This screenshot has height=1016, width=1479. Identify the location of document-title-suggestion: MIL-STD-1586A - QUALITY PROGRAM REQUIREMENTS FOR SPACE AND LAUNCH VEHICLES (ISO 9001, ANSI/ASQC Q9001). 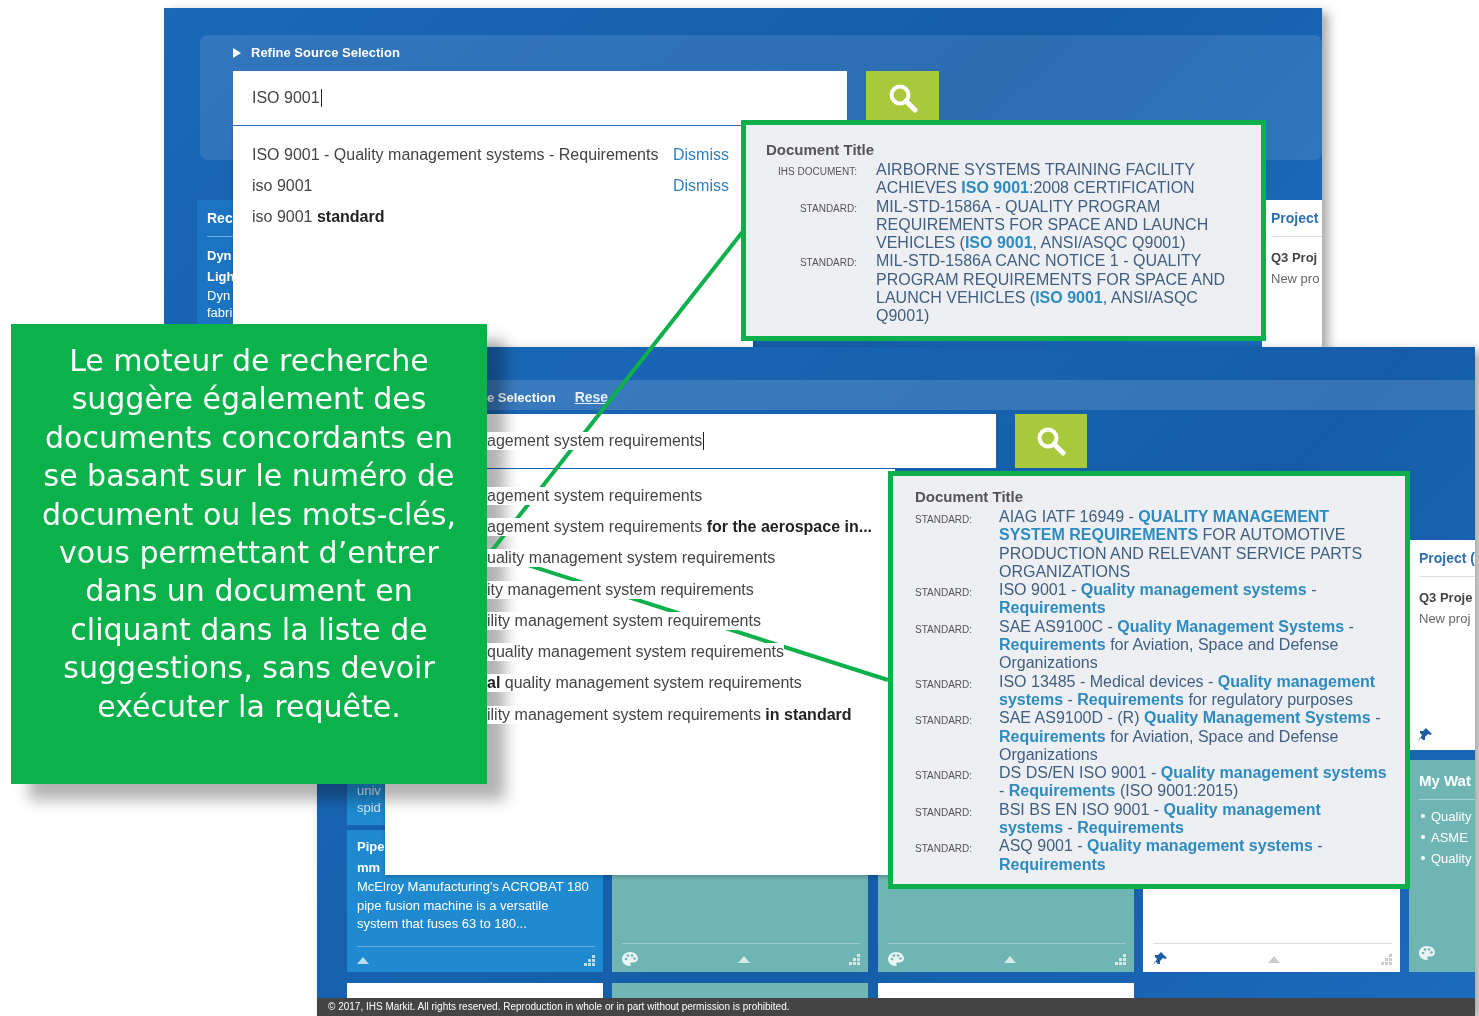
(1056, 225).